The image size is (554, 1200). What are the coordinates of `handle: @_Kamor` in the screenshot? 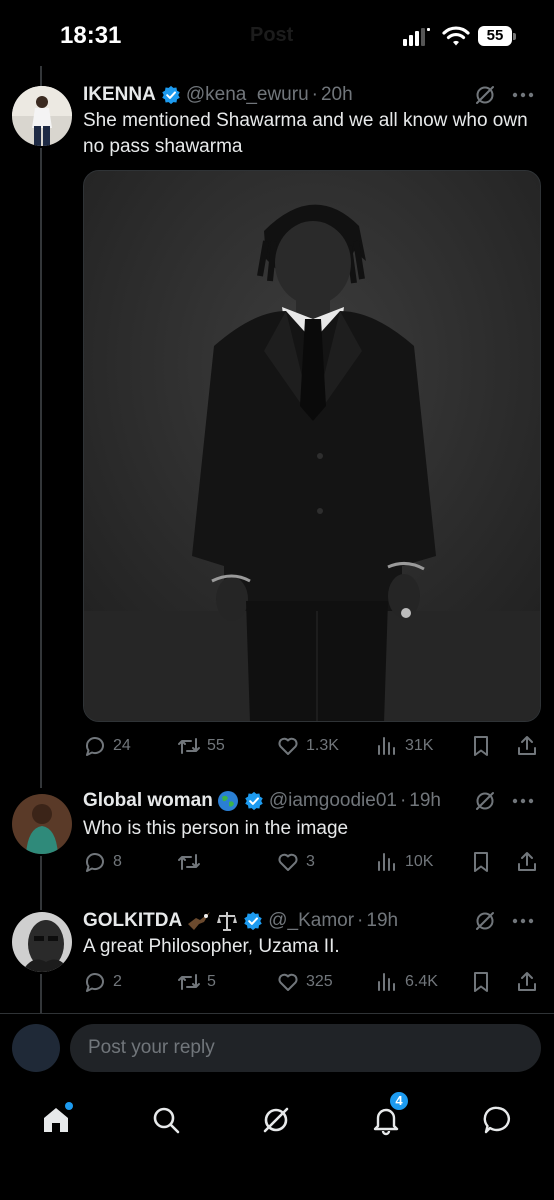 It's located at (311, 921).